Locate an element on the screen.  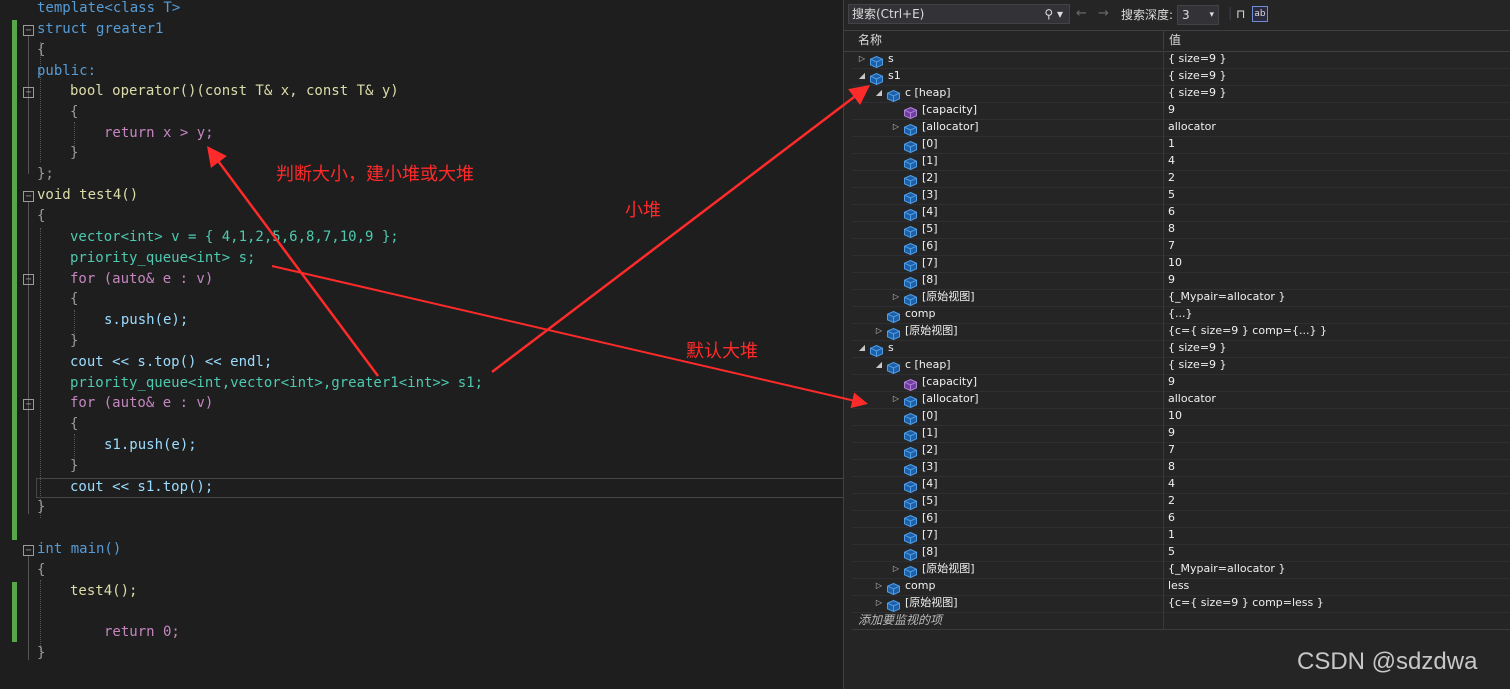
watch-row: [0] 10 is located at coordinates (1181, 417).